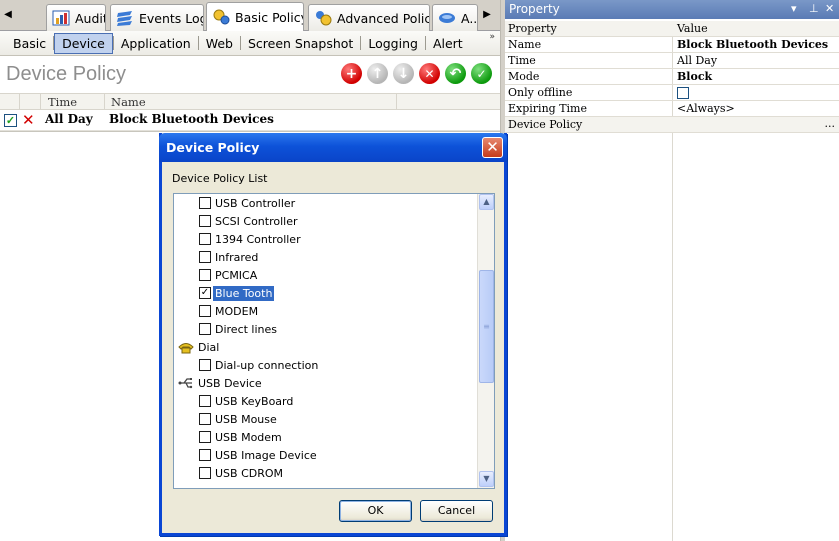 The height and width of the screenshot is (541, 839). Describe the element at coordinates (220, 178) in the screenshot. I see `device-policy-list-label: Device Policy List` at that location.